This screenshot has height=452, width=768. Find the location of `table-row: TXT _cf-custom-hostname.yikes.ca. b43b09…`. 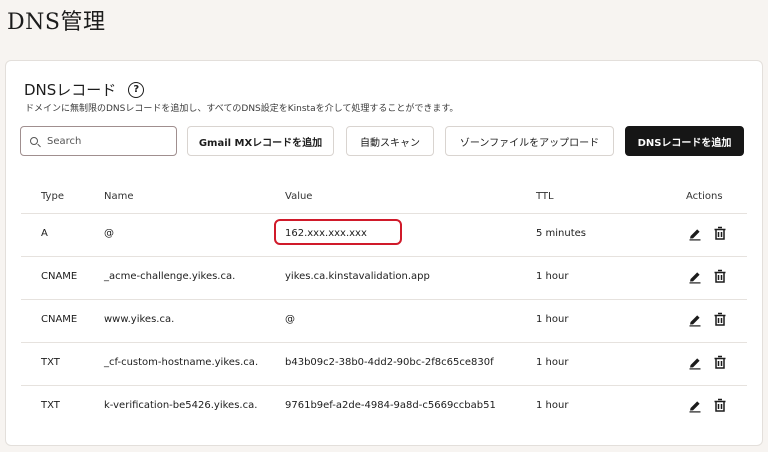

table-row: TXT _cf-custom-hostname.yikes.ca. b43b09… is located at coordinates (384, 364).